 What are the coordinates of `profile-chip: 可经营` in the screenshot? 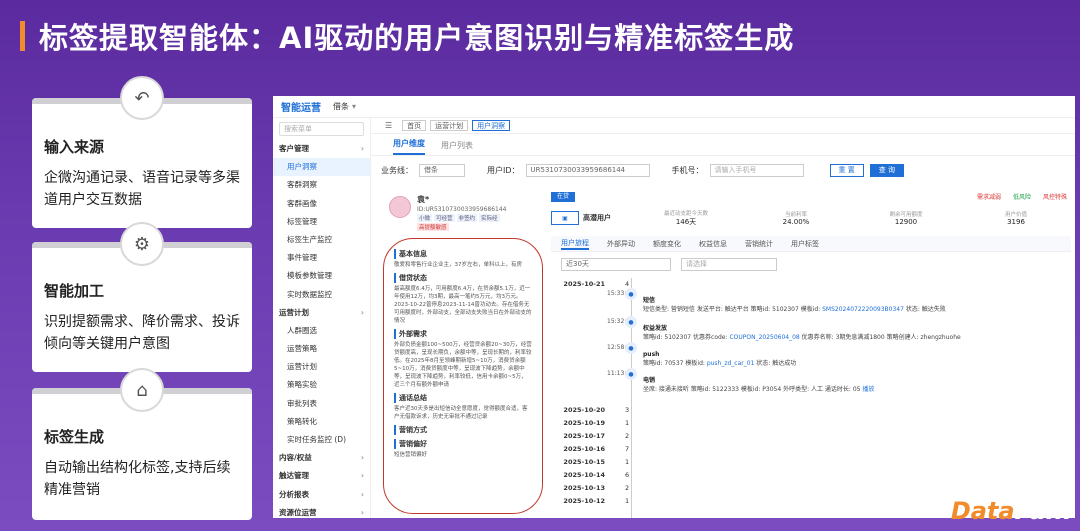 It's located at (444, 218).